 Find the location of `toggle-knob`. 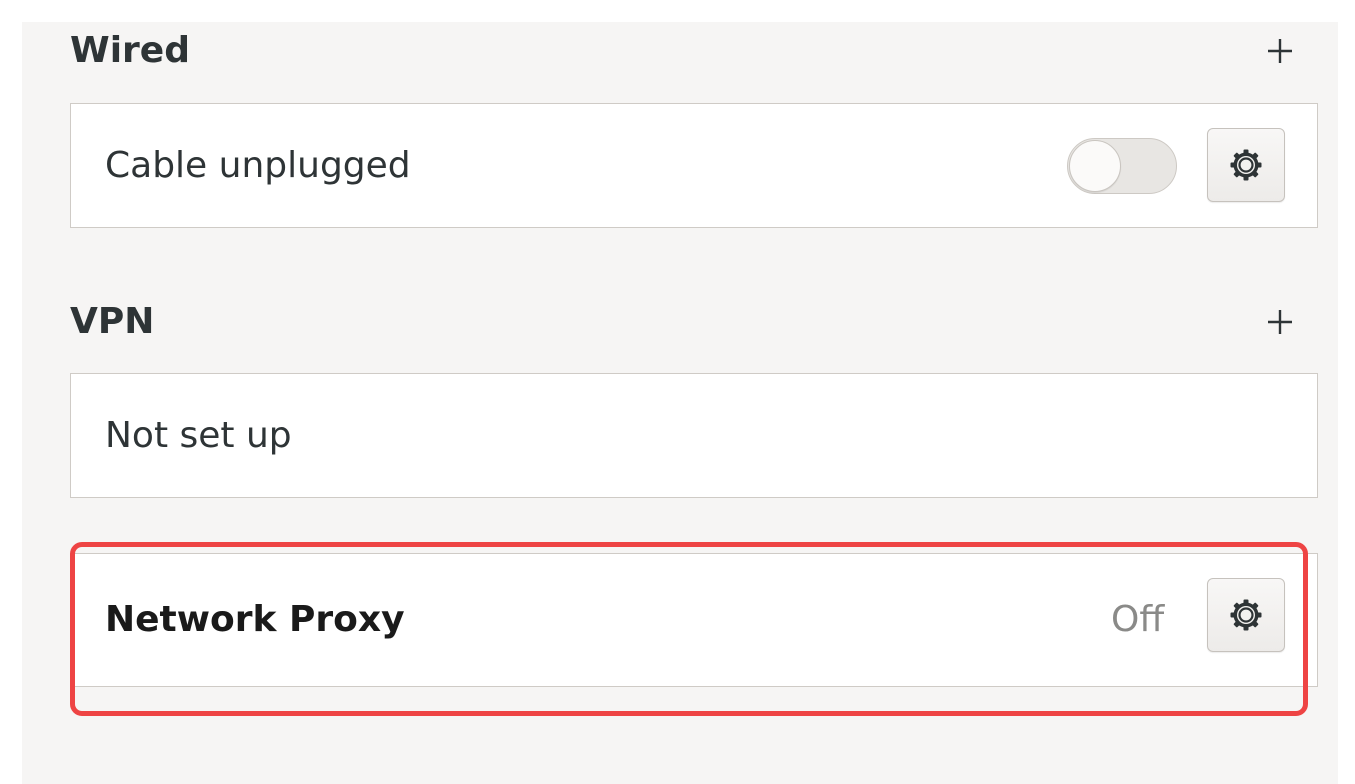

toggle-knob is located at coordinates (1095, 166).